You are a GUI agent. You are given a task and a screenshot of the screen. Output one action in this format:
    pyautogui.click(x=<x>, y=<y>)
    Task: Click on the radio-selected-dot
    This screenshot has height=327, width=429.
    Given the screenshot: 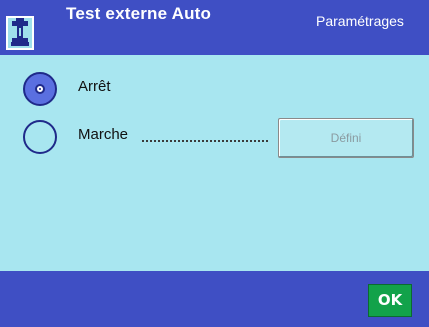 What is the action you would take?
    pyautogui.click(x=40, y=89)
    